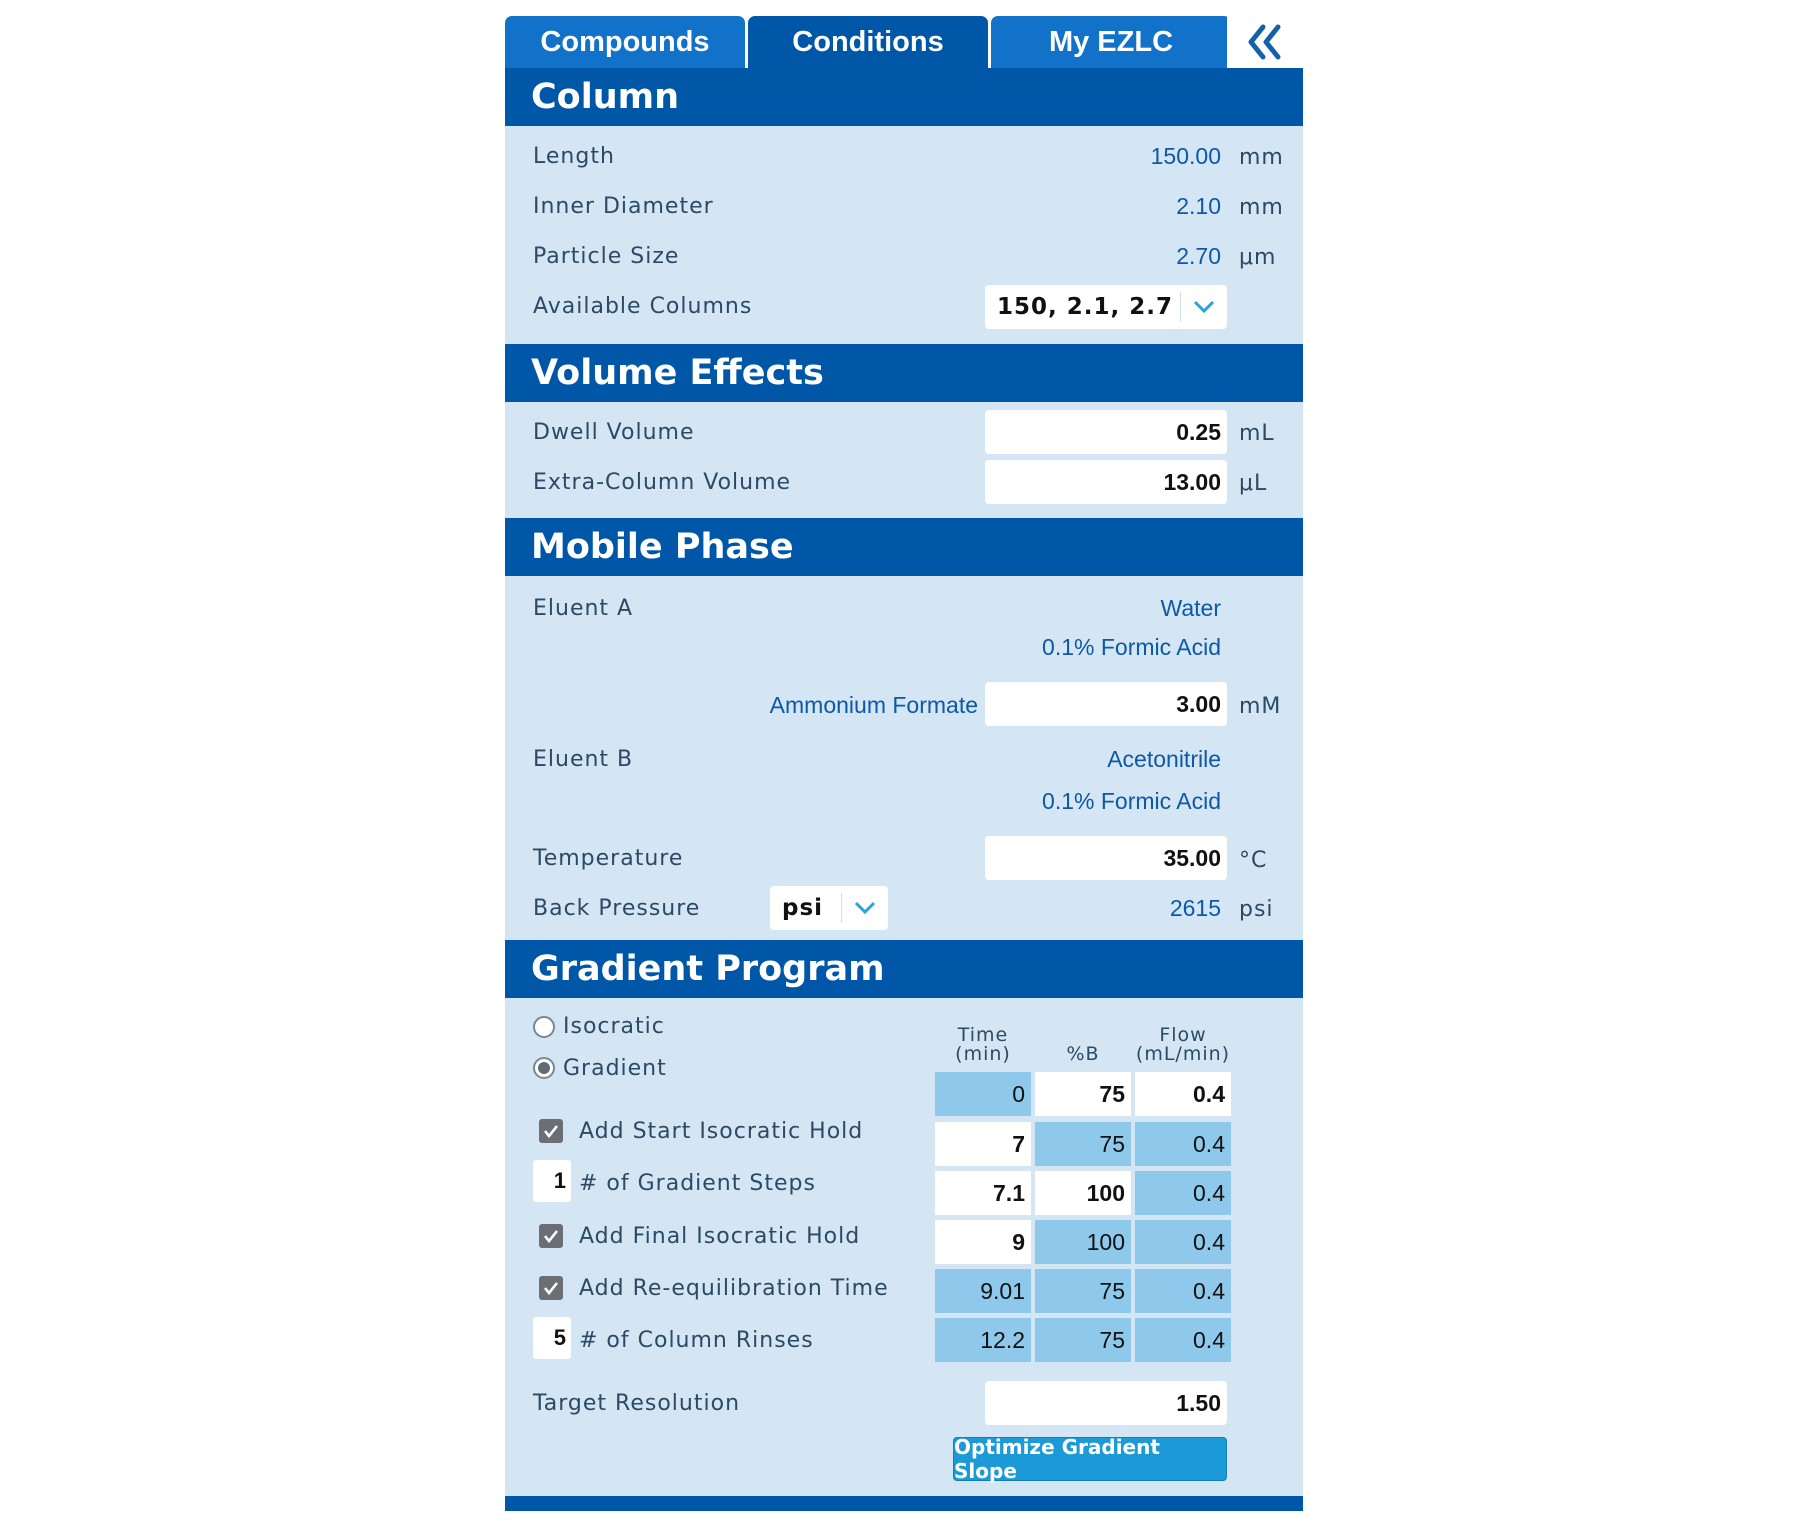 The height and width of the screenshot is (1521, 1800). Describe the element at coordinates (1106, 1403) in the screenshot. I see `target-resolution-input: 1.50` at that location.